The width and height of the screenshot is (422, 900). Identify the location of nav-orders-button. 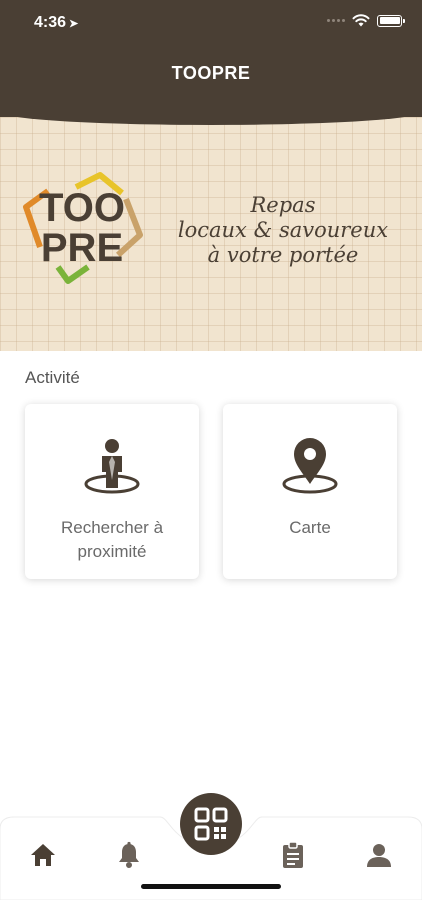
(293, 855).